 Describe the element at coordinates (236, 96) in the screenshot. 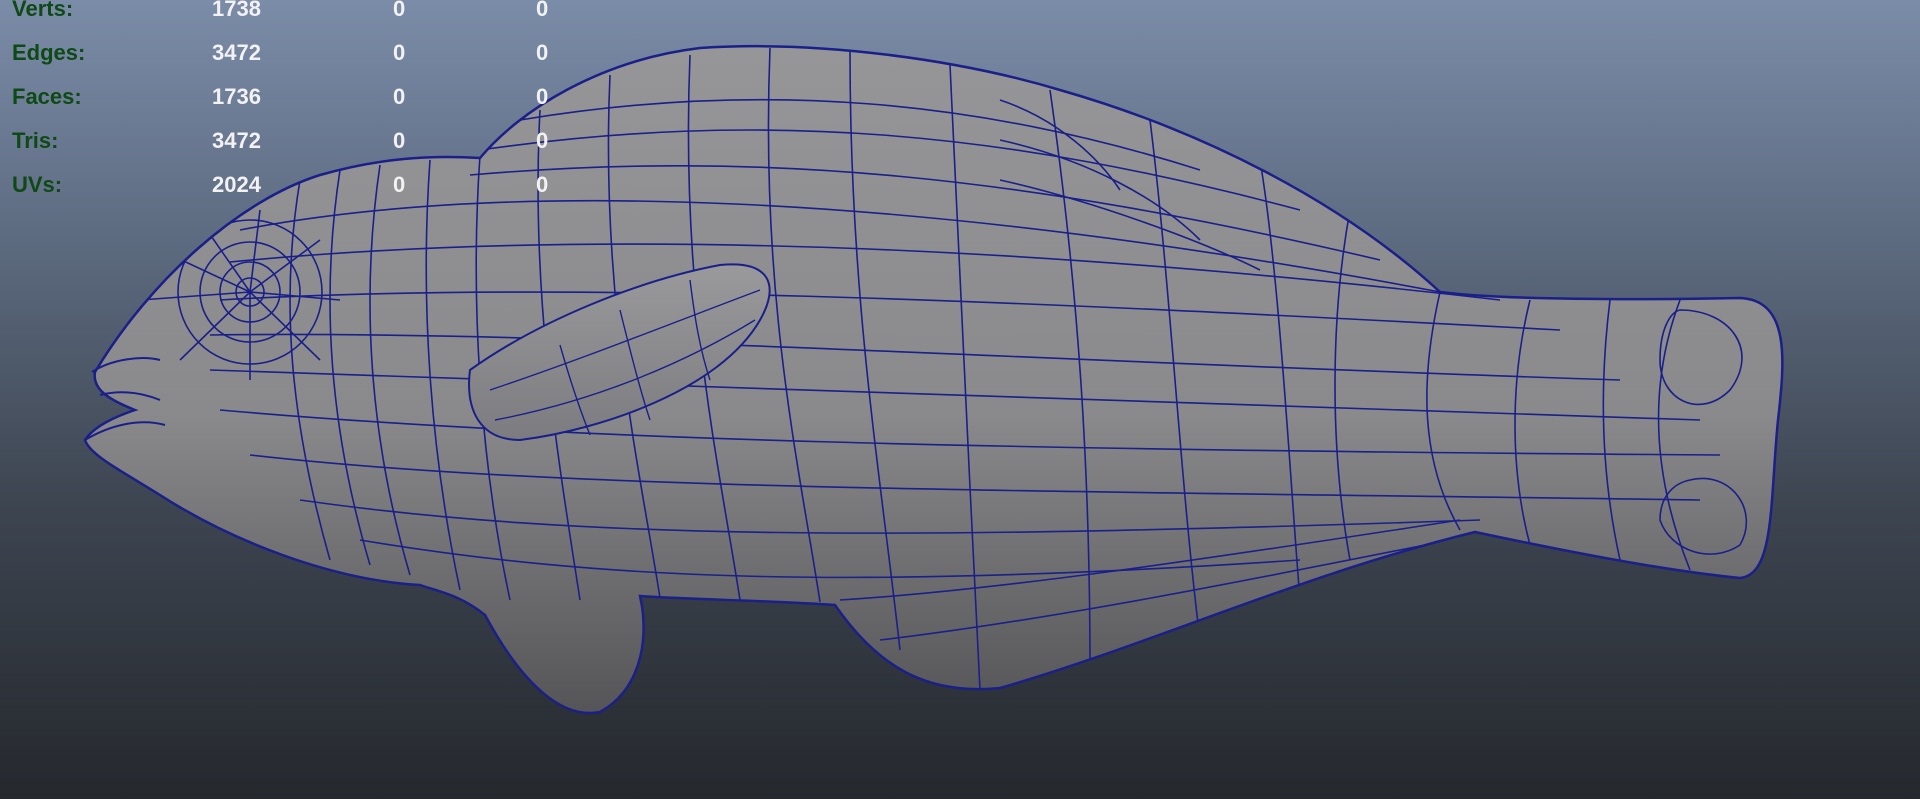

I see `hud-faces-total: 1736` at that location.